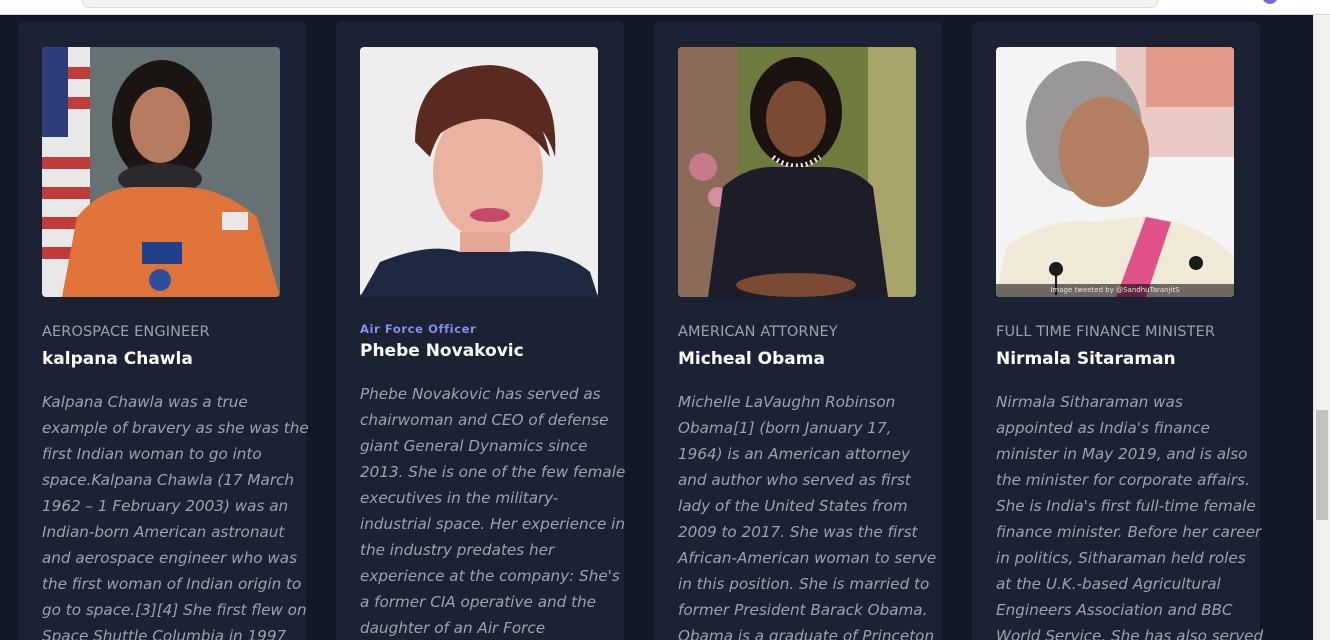 Image resolution: width=1330 pixels, height=640 pixels. What do you see at coordinates (1130, 633) in the screenshot?
I see `description-line: World Service. She has also served` at bounding box center [1130, 633].